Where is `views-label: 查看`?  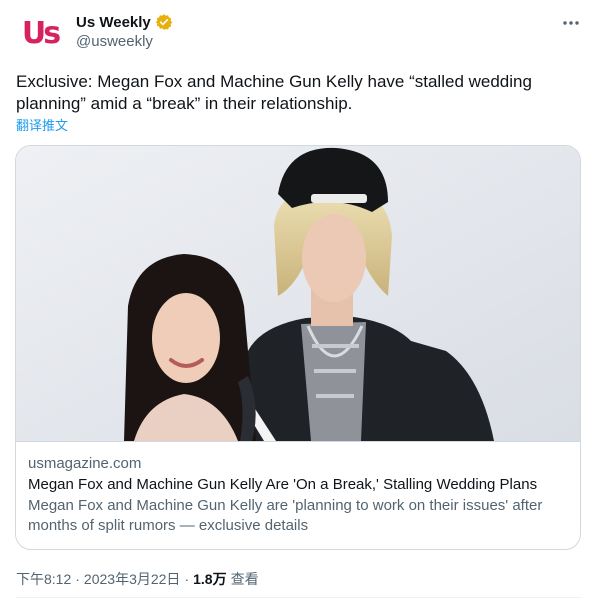 views-label: 查看 is located at coordinates (244, 579).